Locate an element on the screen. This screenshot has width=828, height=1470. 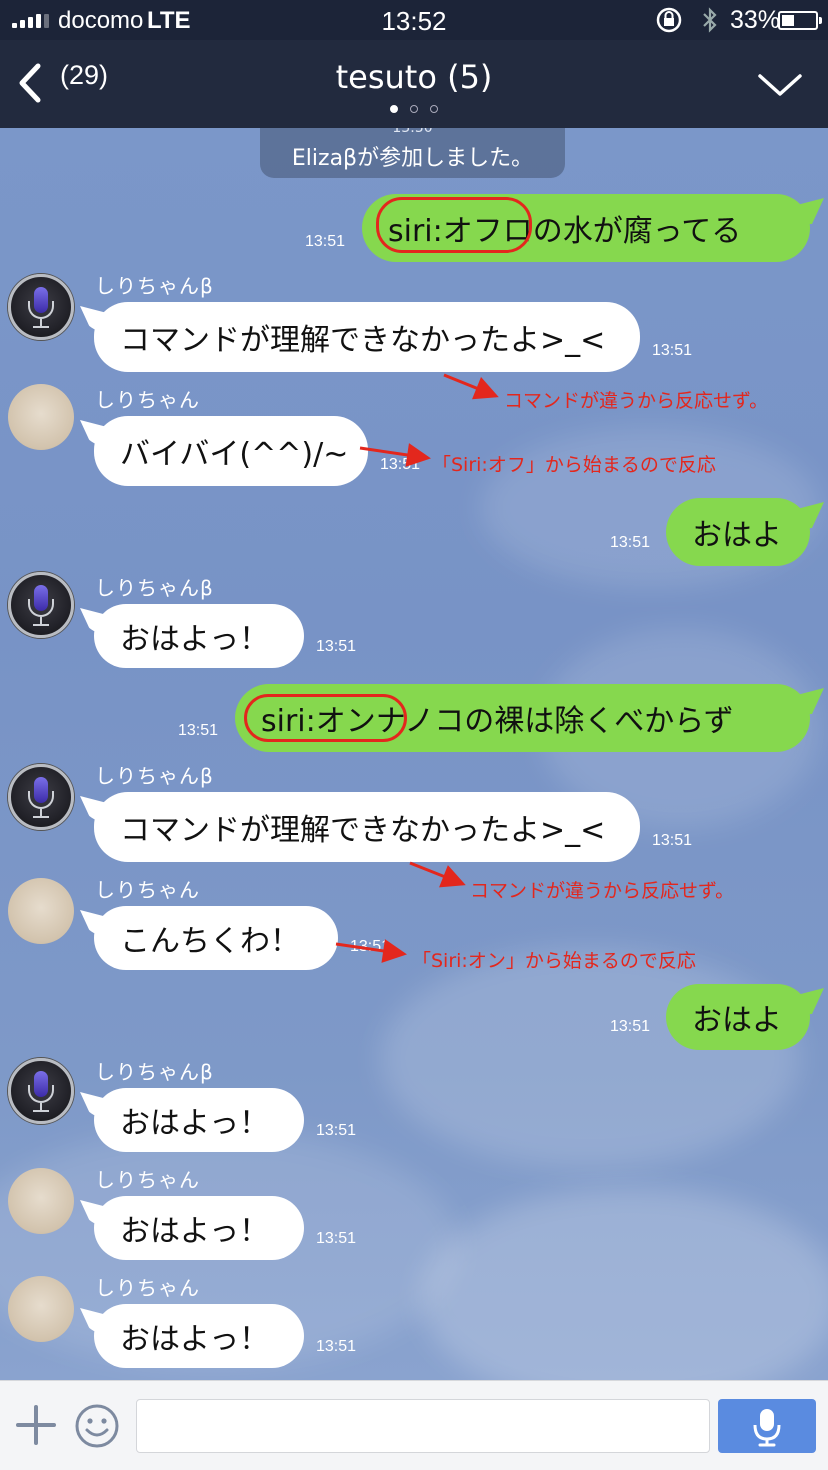
input-bar is located at coordinates (414, 1425).